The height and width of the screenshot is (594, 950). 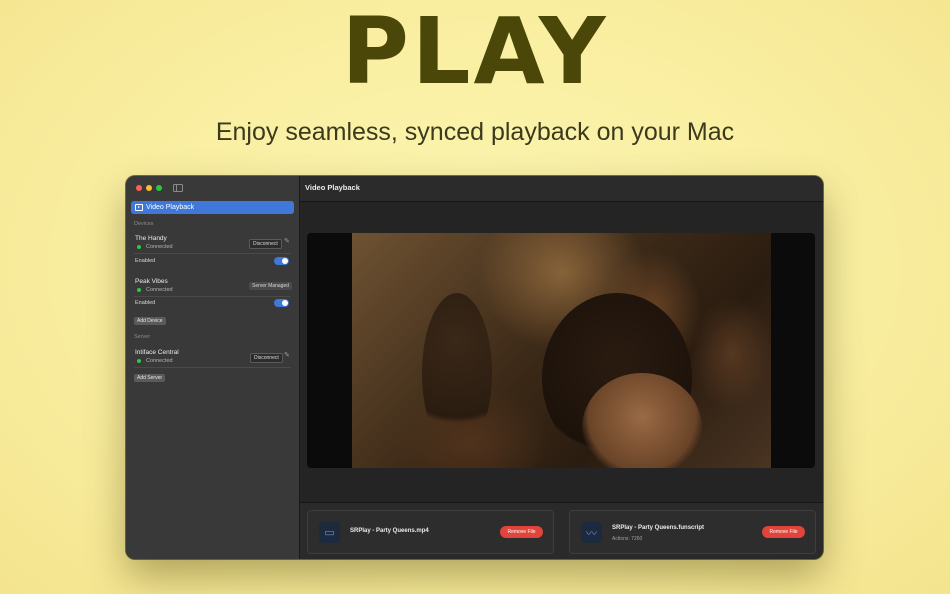 What do you see at coordinates (475, 52) in the screenshot?
I see `hero-title: PLAY` at bounding box center [475, 52].